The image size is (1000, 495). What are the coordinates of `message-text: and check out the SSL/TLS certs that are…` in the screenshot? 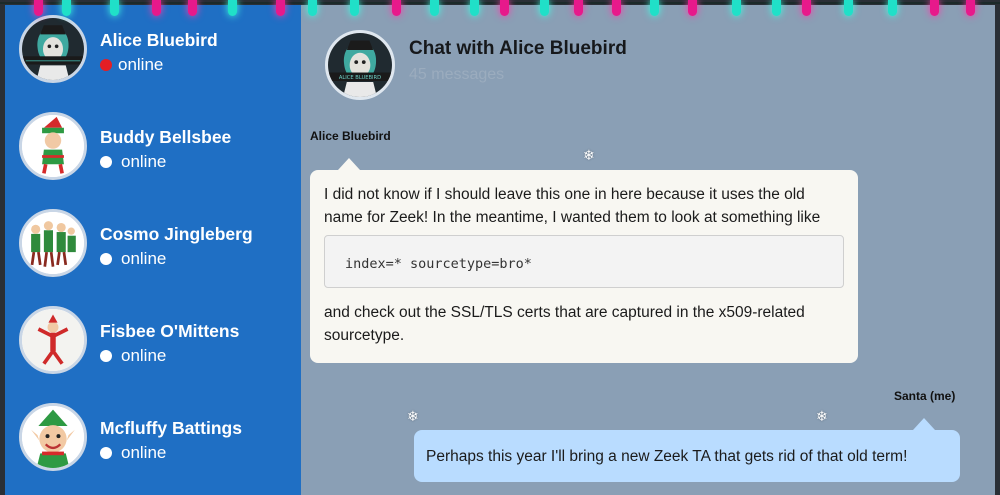 It's located at (564, 324).